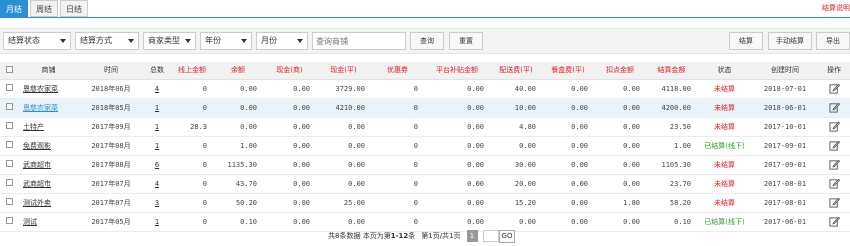 This screenshot has width=850, height=246. What do you see at coordinates (427, 41) in the screenshot?
I see `query-button: 查询` at bounding box center [427, 41].